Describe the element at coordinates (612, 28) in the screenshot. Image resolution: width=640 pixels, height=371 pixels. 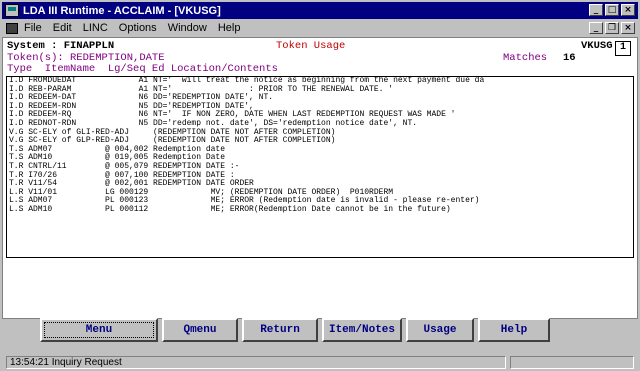
I see `mdi-restore-button: ❐` at that location.